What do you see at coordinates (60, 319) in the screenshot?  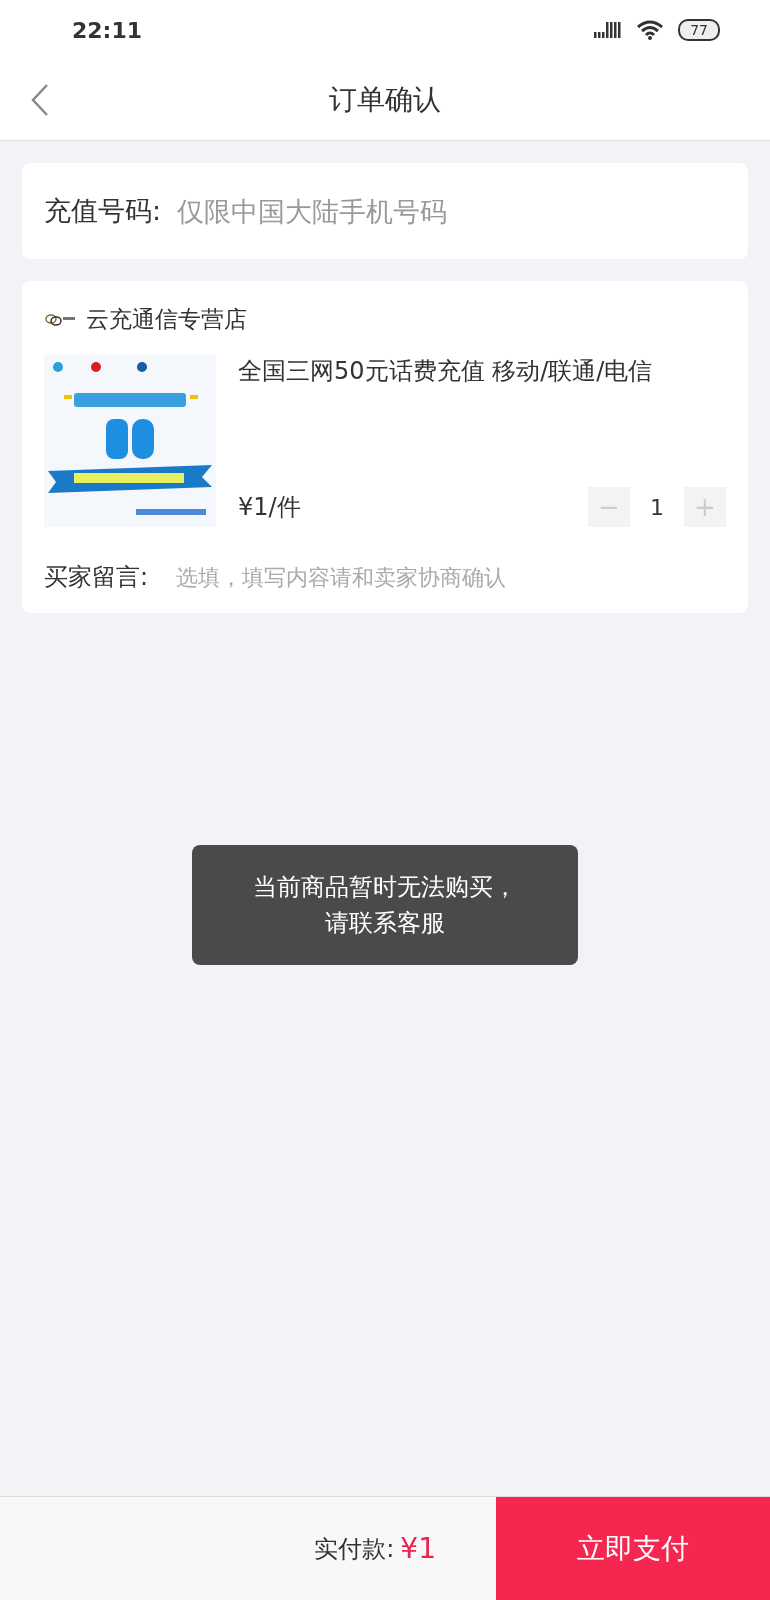 I see `shop-logo-icon` at bounding box center [60, 319].